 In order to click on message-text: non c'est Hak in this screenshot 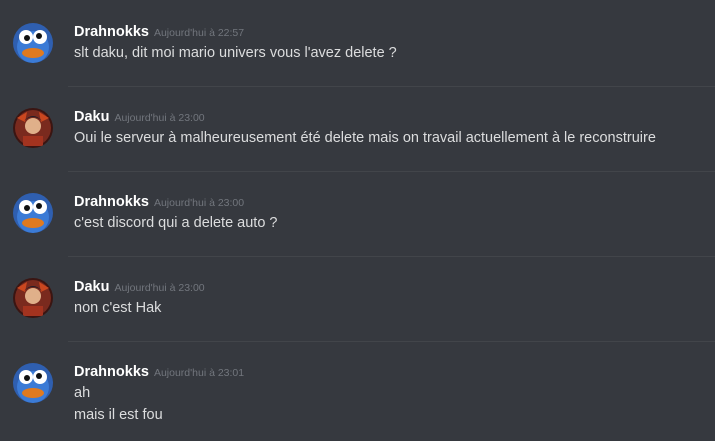, I will do `click(118, 308)`.